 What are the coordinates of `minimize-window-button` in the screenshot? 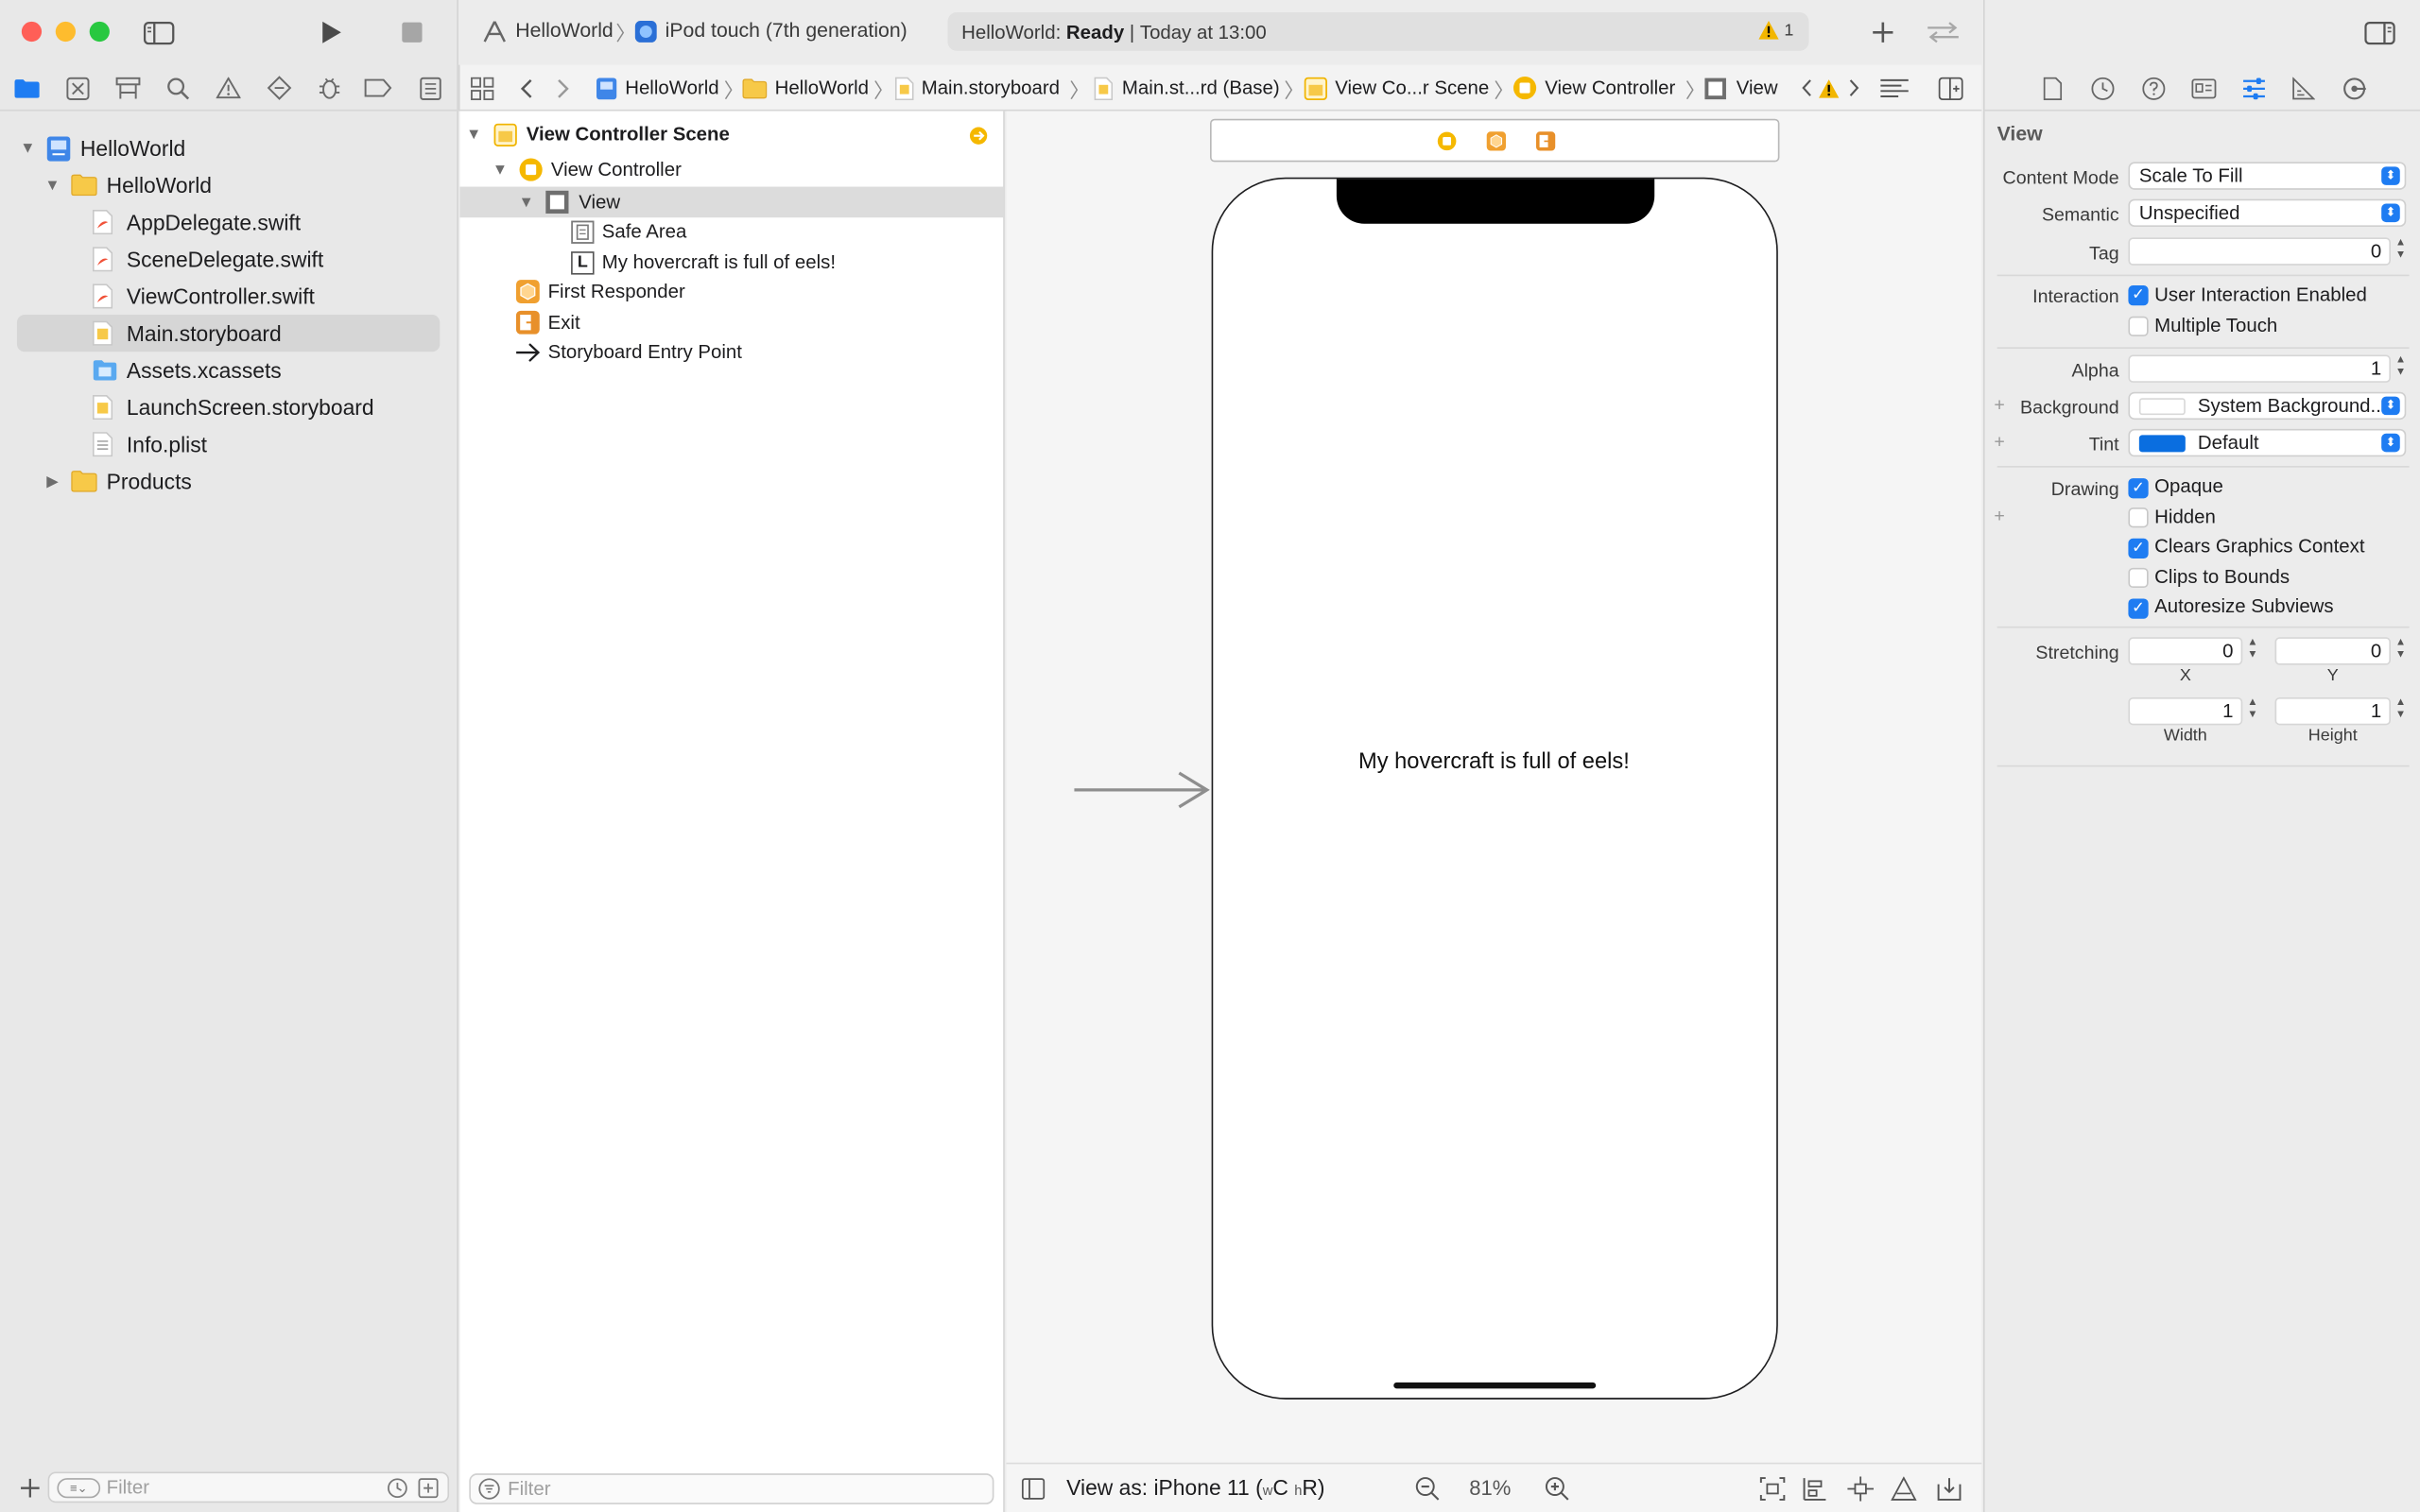 It's located at (65, 32).